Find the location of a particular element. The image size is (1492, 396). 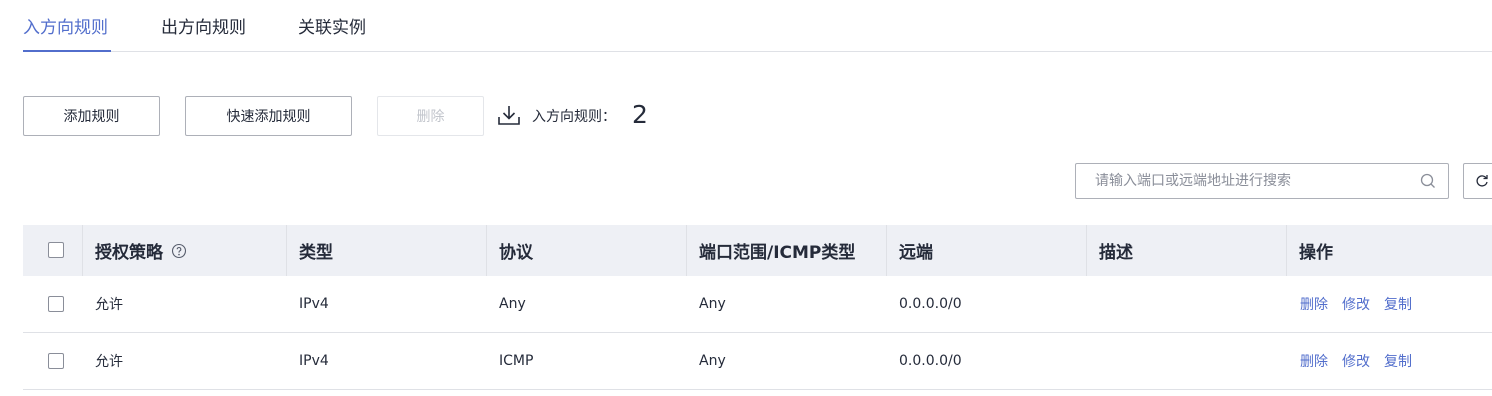

tab-bar-divider is located at coordinates (757, 51).